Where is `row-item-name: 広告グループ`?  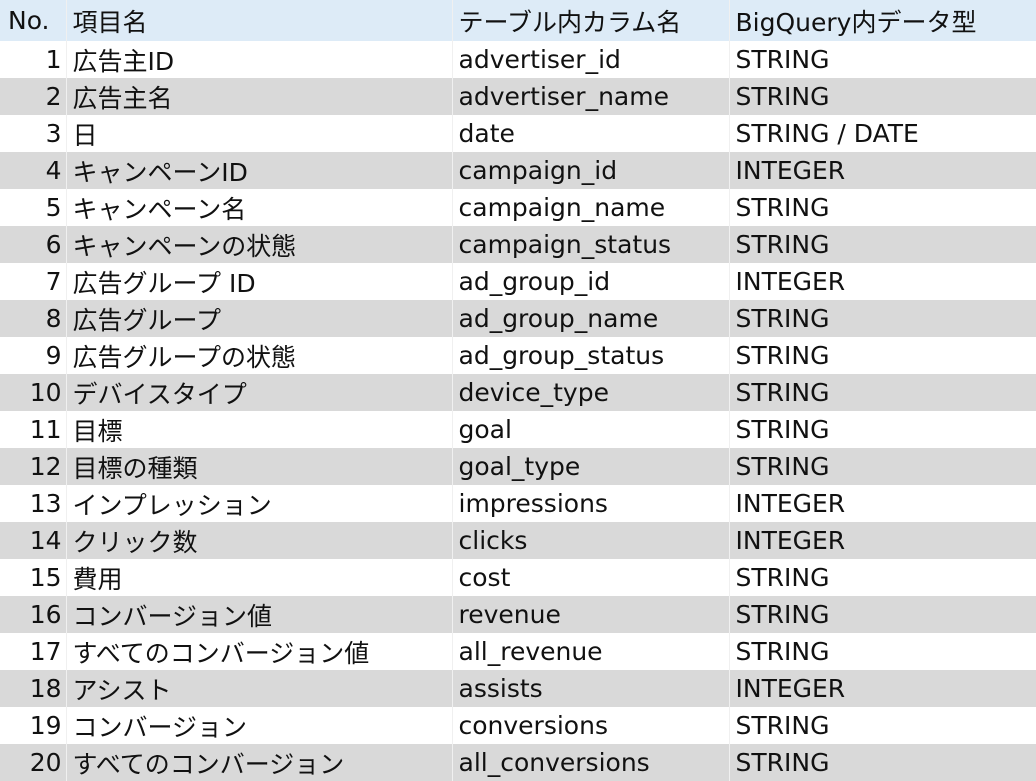
row-item-name: 広告グループ is located at coordinates (259, 318).